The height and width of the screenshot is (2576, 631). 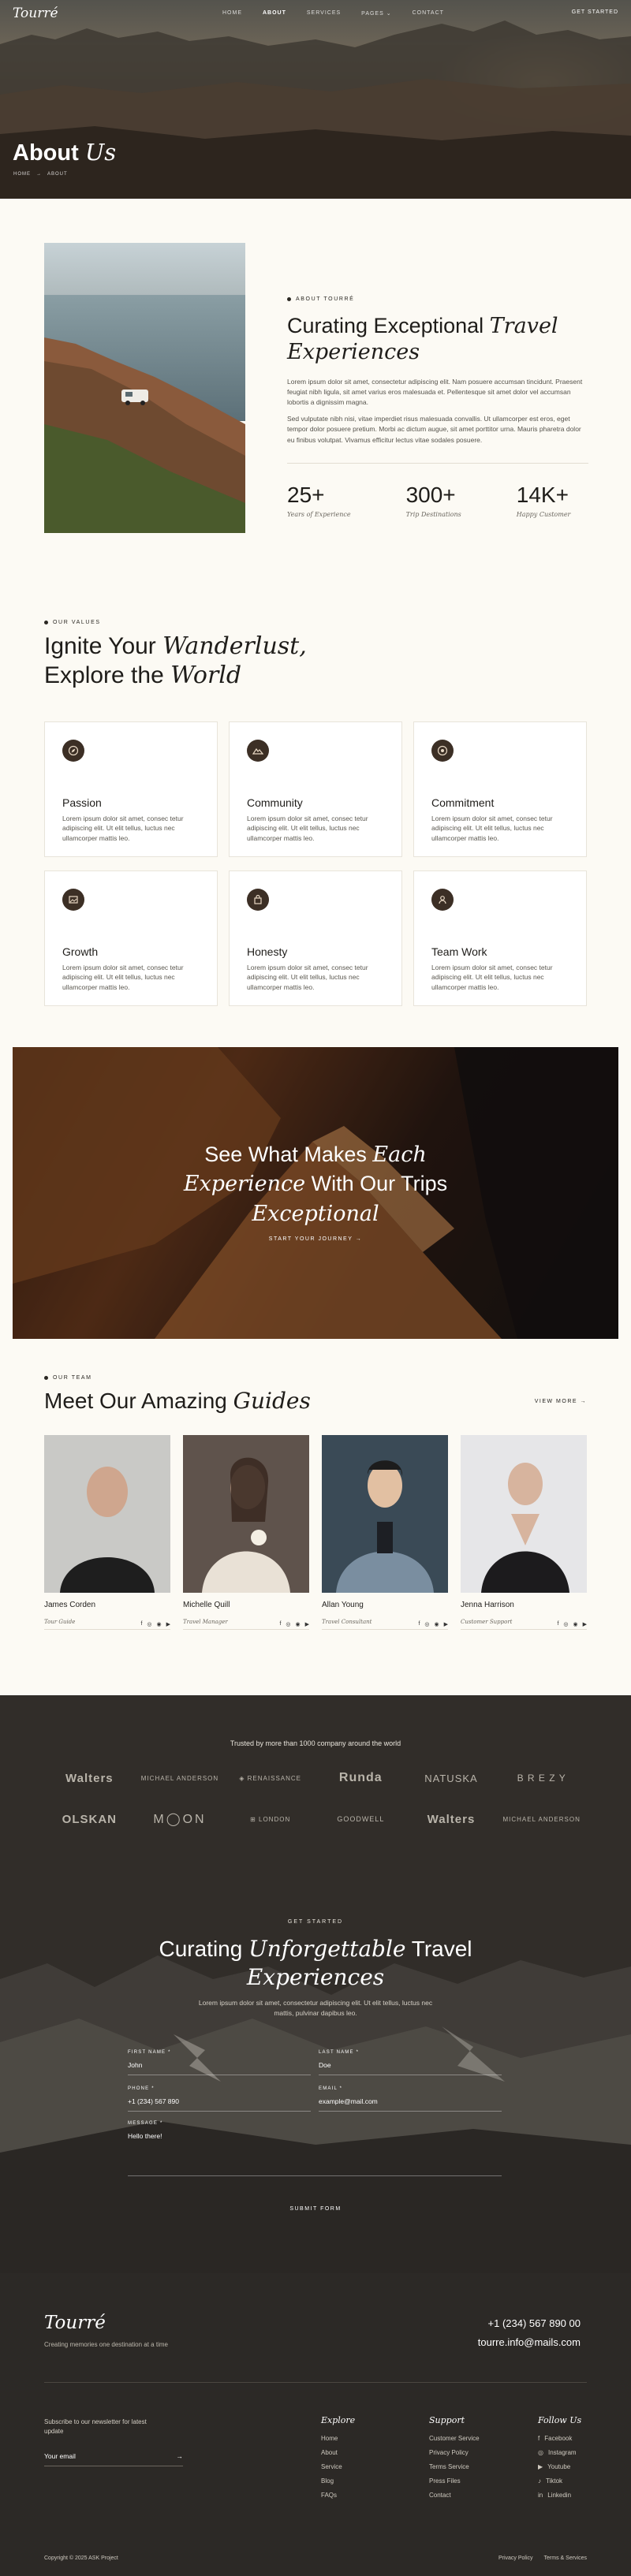 What do you see at coordinates (385, 325) in the screenshot?
I see `about-title-plain: Curating Exceptional` at bounding box center [385, 325].